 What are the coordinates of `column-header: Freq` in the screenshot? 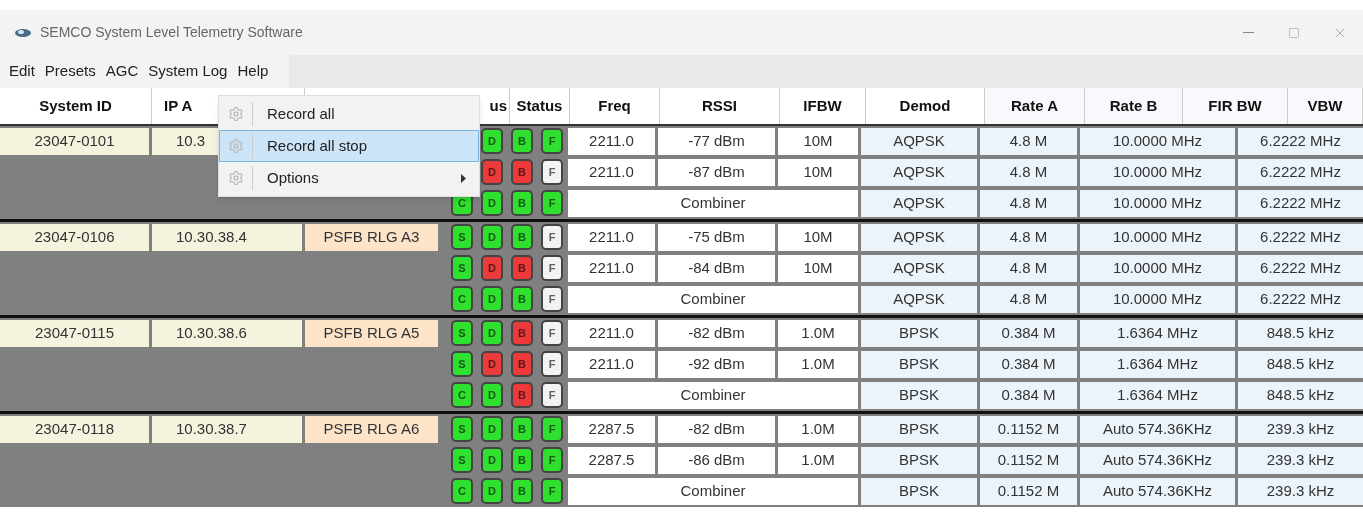 It's located at (615, 106).